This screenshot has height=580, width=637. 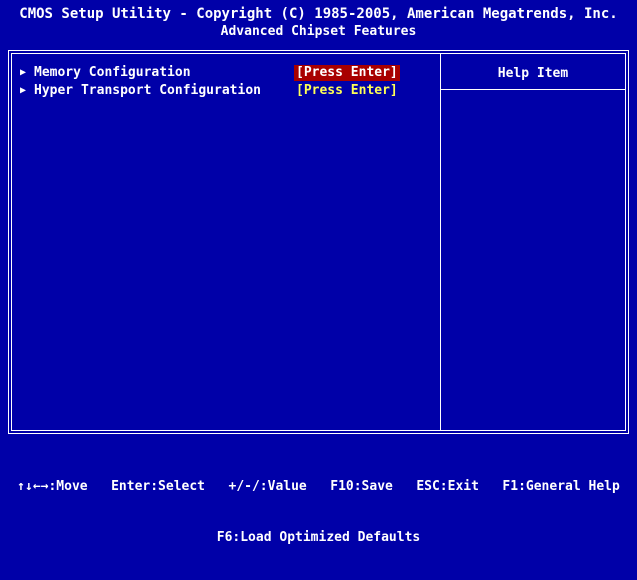 What do you see at coordinates (318, 537) in the screenshot?
I see `key-help-line-2: F6:Load Optimized Defaults` at bounding box center [318, 537].